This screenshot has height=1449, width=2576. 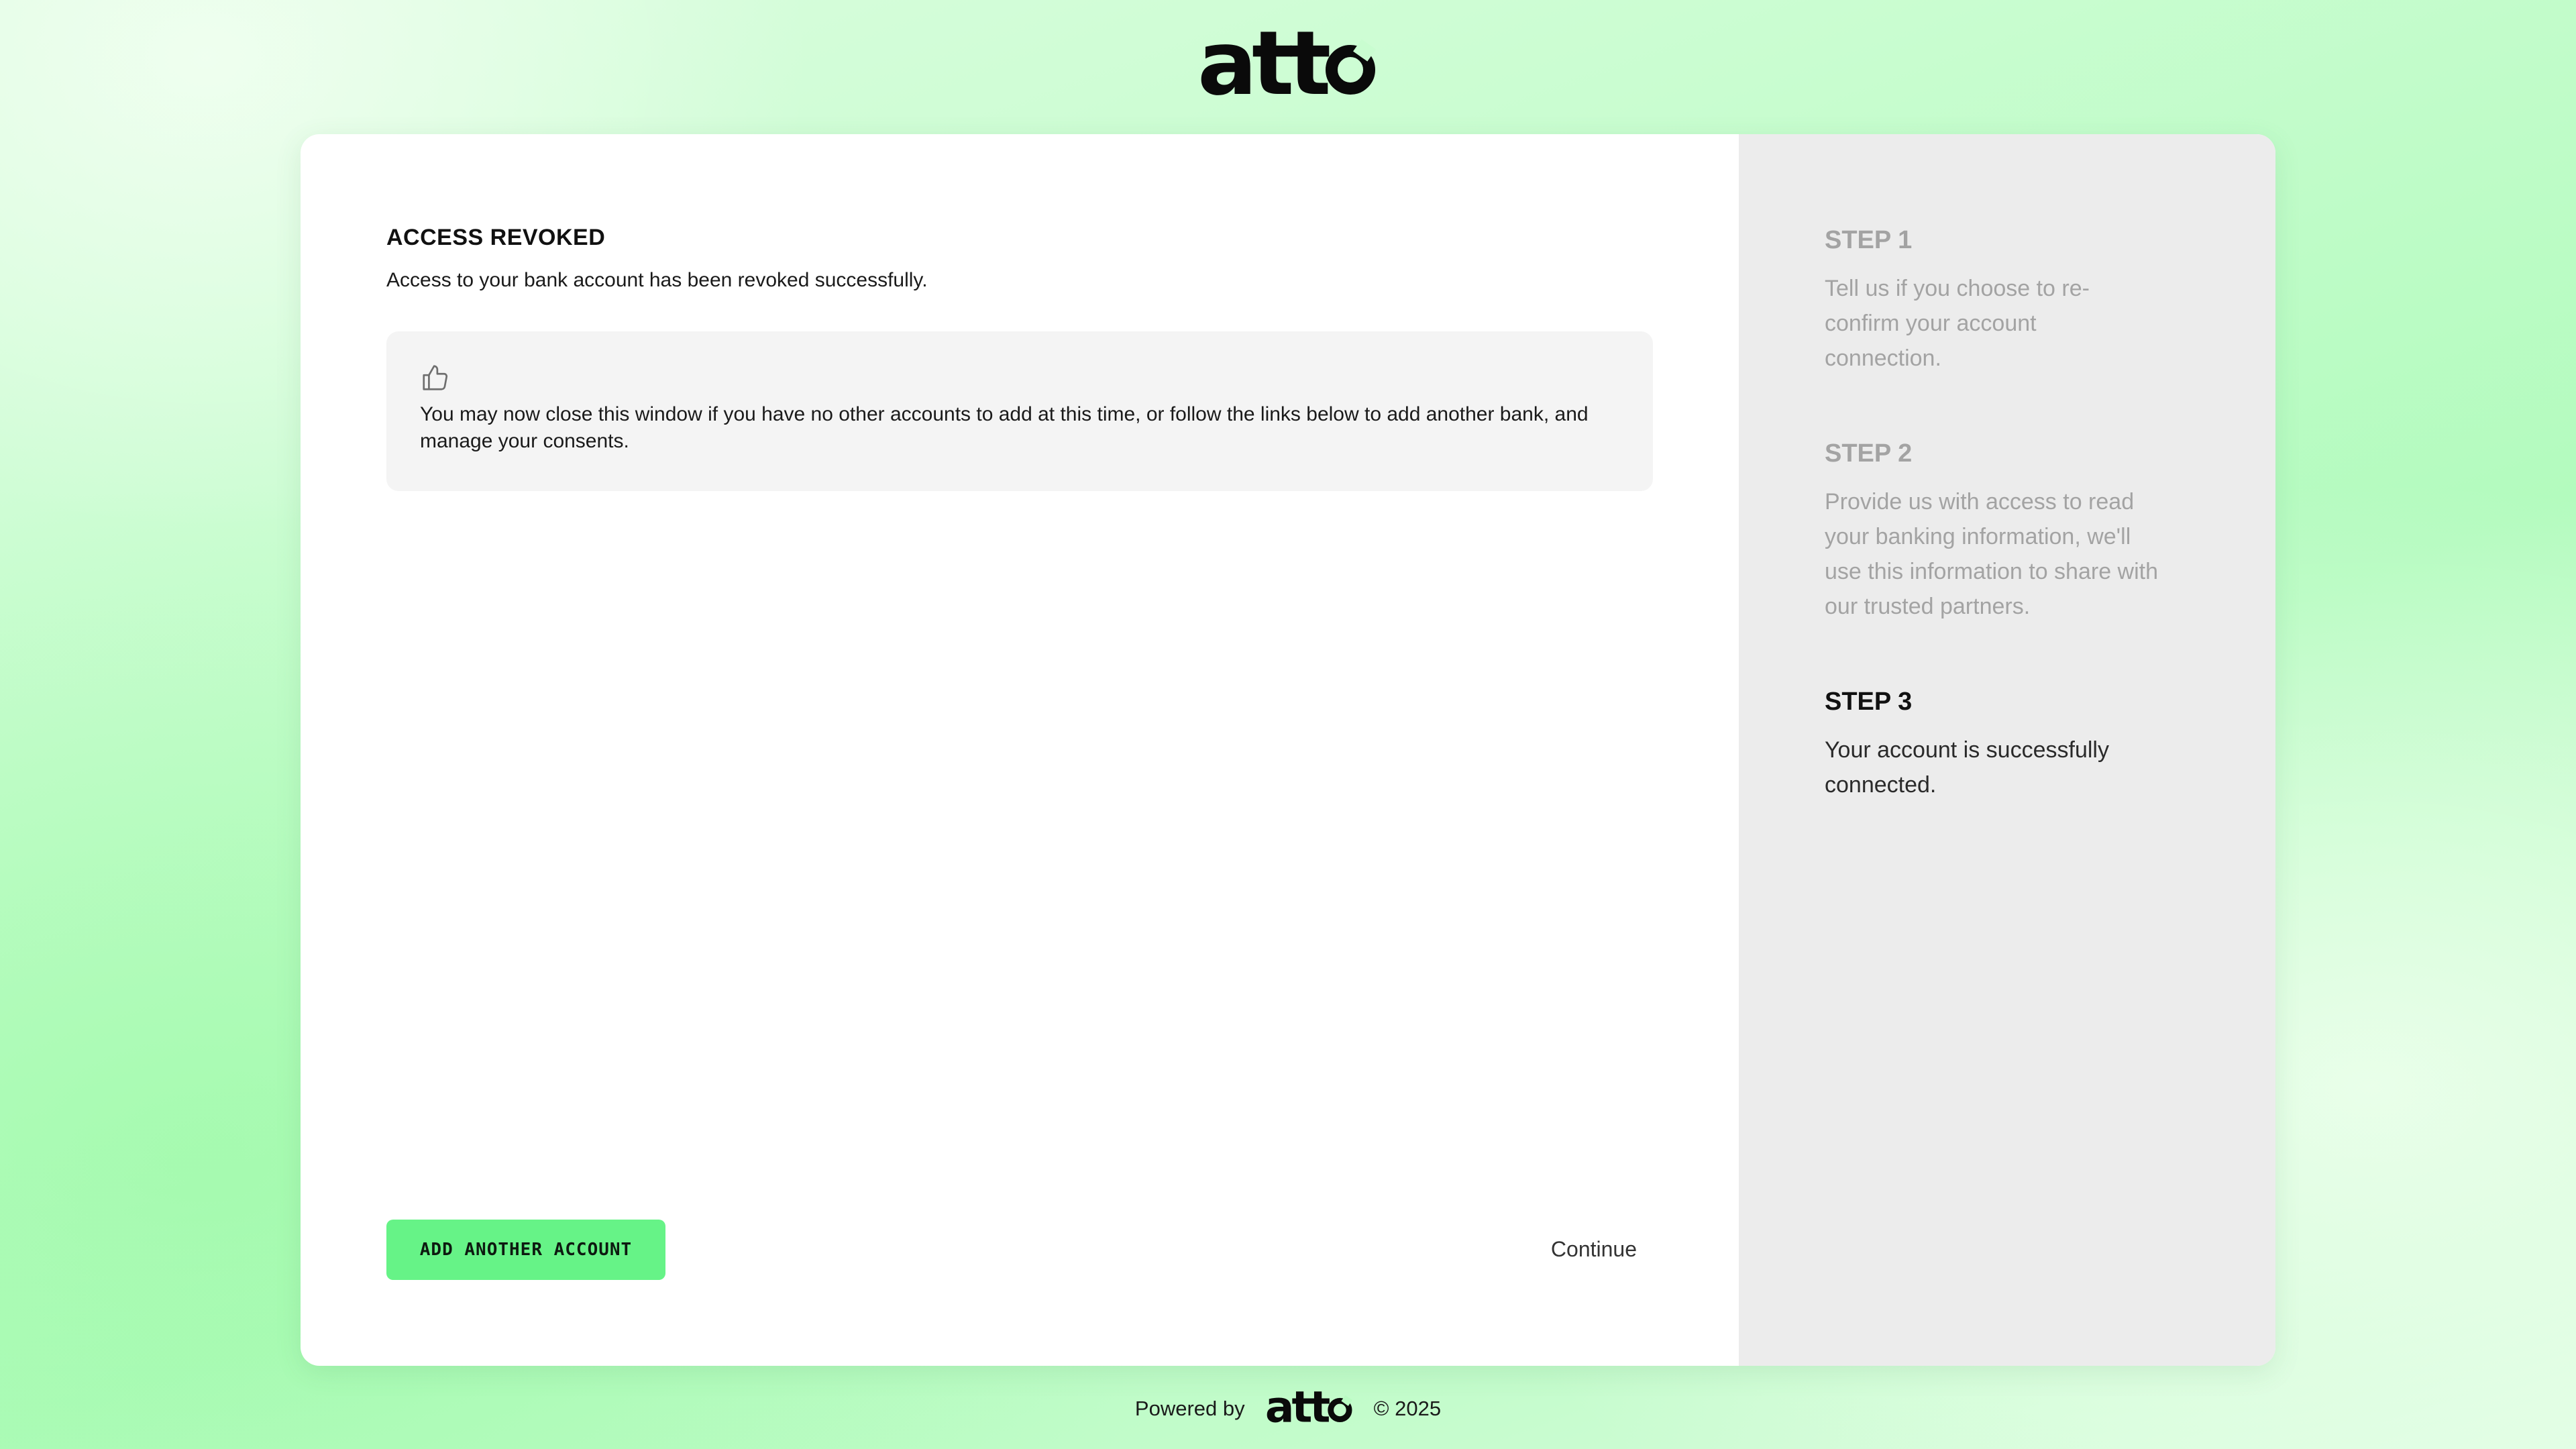 I want to click on continue-link: Continue, so click(x=1594, y=1249).